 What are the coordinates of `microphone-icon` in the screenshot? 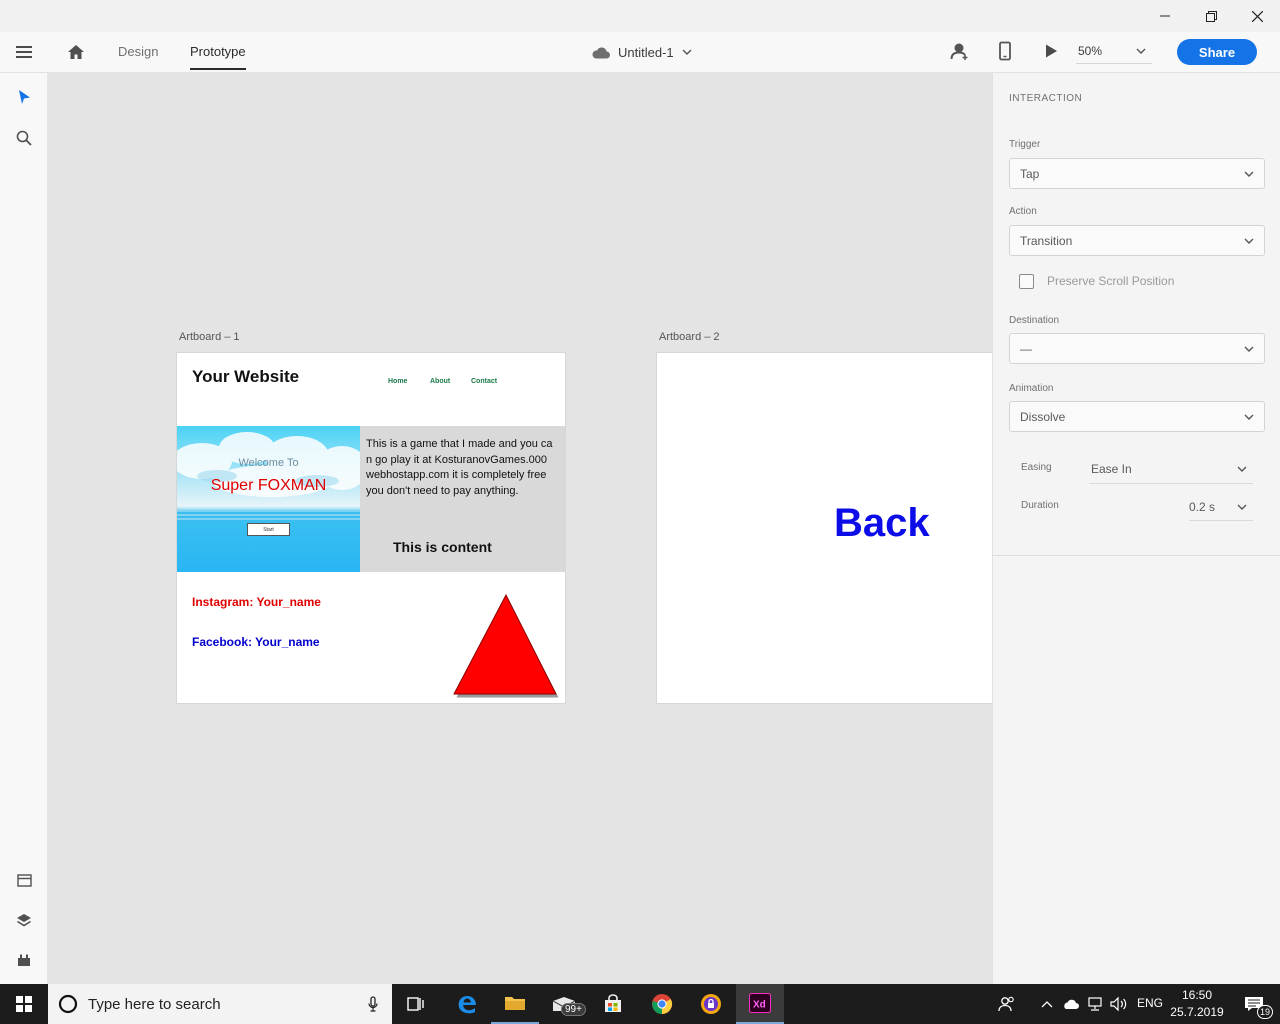 It's located at (373, 1004).